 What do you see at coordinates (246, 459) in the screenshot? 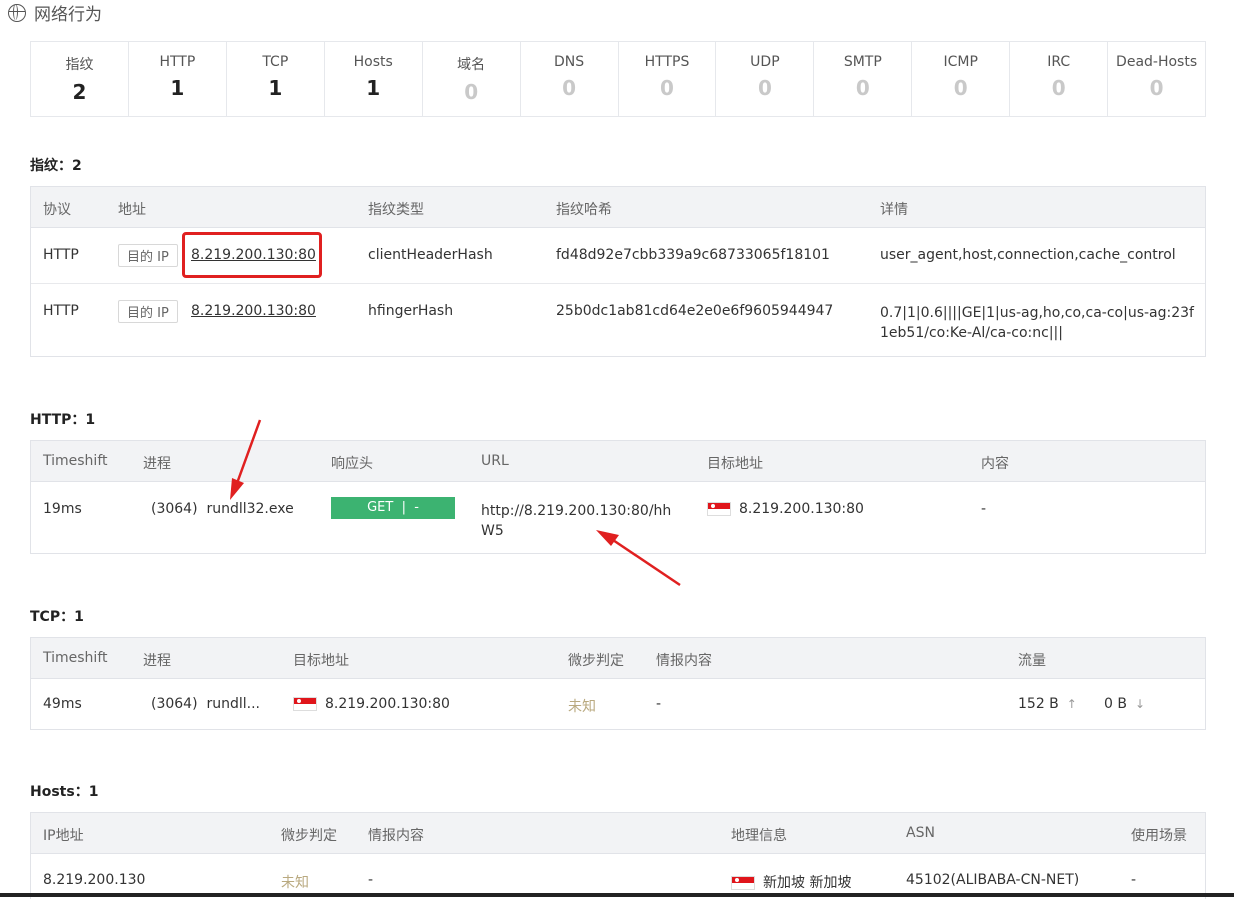
I see `arrow-to-process` at bounding box center [246, 459].